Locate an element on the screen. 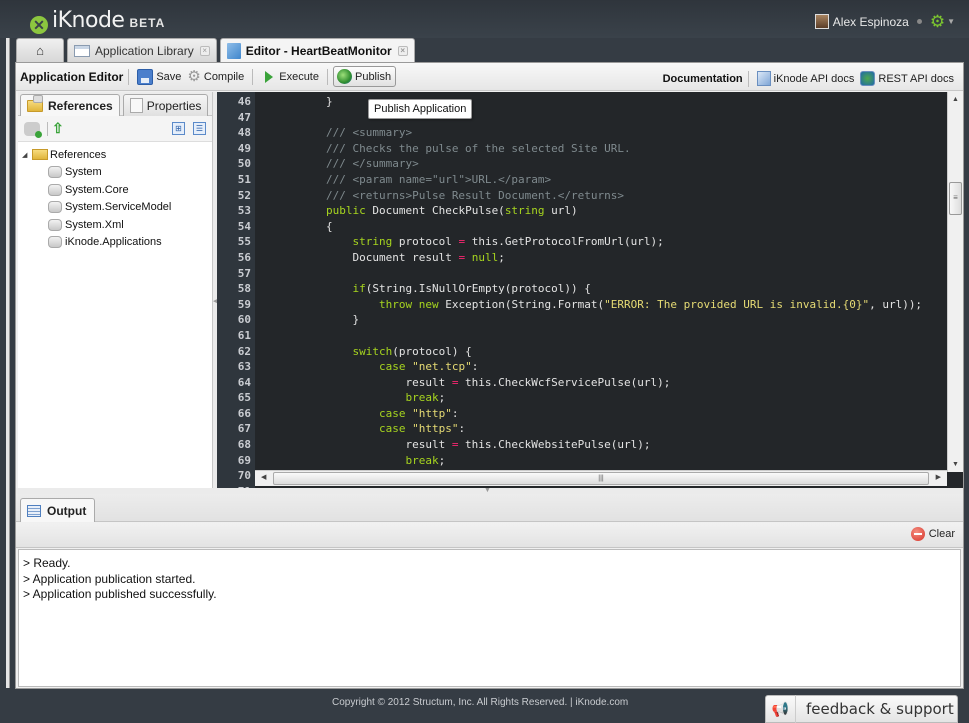 The width and height of the screenshot is (969, 723). collapse-down-icon: ▼ is located at coordinates (487, 490).